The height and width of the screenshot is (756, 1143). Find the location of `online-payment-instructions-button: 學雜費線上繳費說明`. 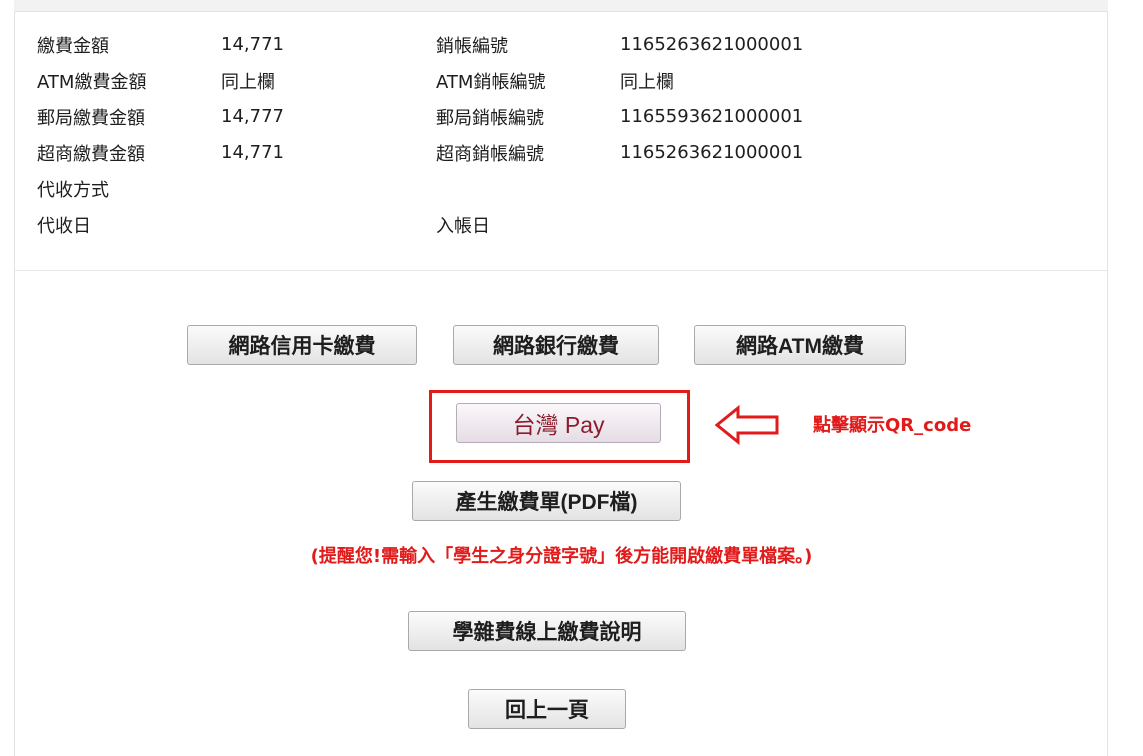

online-payment-instructions-button: 學雜費線上繳費說明 is located at coordinates (547, 631).